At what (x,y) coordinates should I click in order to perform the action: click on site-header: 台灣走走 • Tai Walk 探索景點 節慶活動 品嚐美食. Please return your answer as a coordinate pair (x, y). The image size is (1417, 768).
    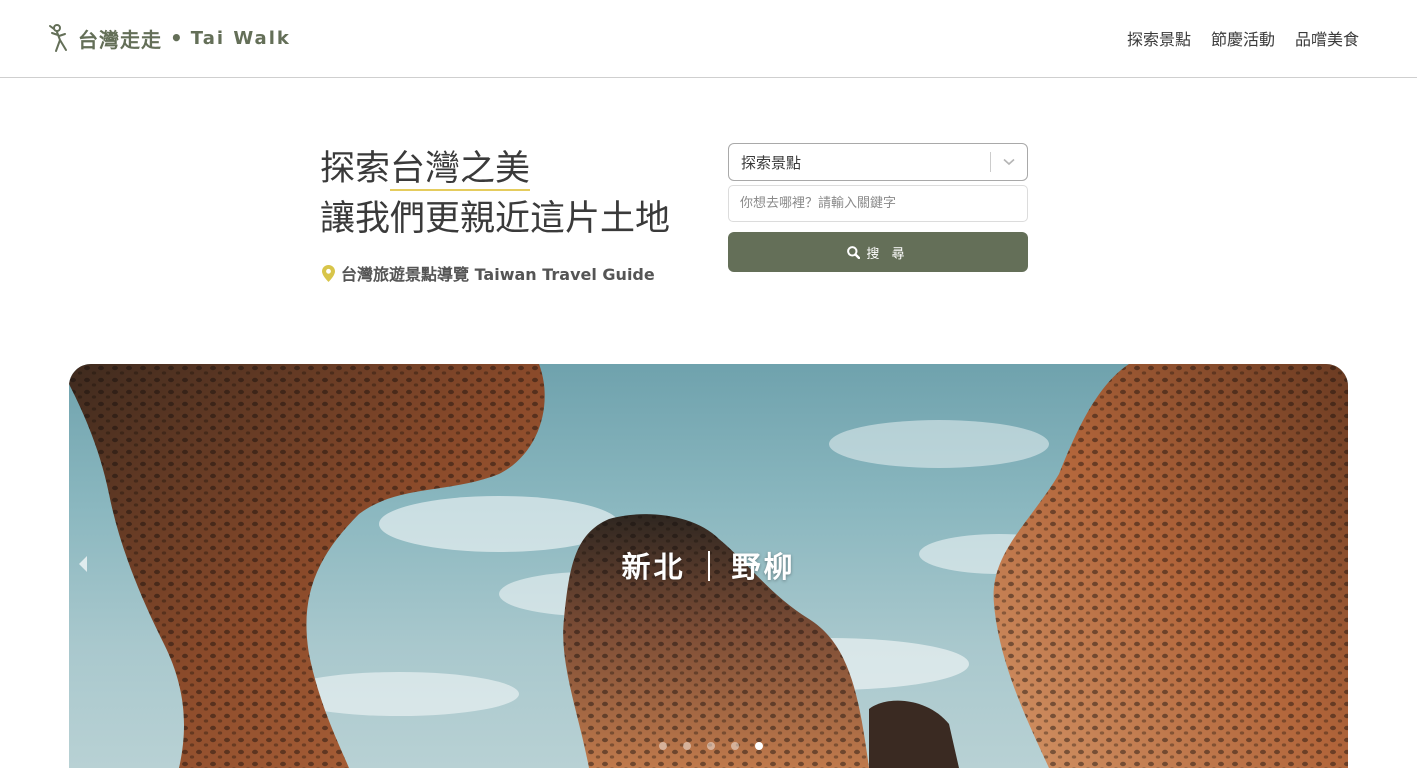
    Looking at the image, I should click on (708, 39).